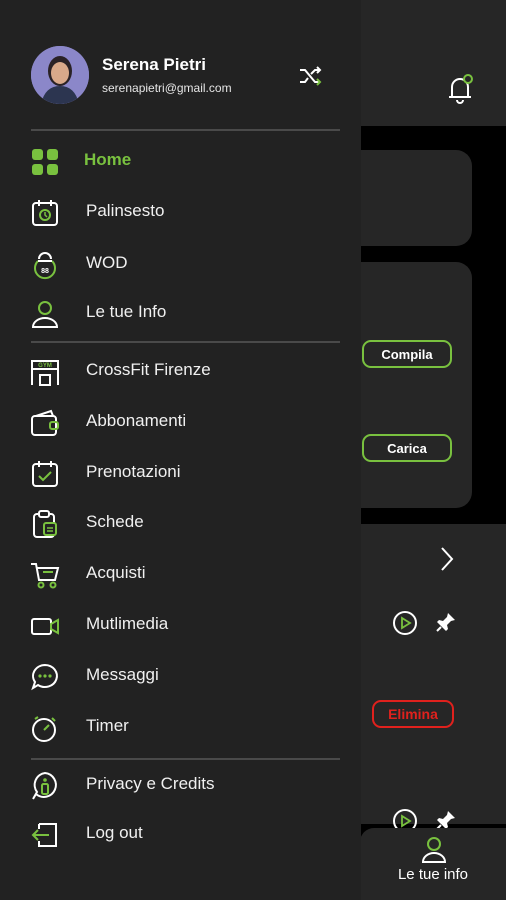 Image resolution: width=506 pixels, height=900 pixels. Describe the element at coordinates (133, 471) in the screenshot. I see `menu-item-label: Prenotazioni` at that location.